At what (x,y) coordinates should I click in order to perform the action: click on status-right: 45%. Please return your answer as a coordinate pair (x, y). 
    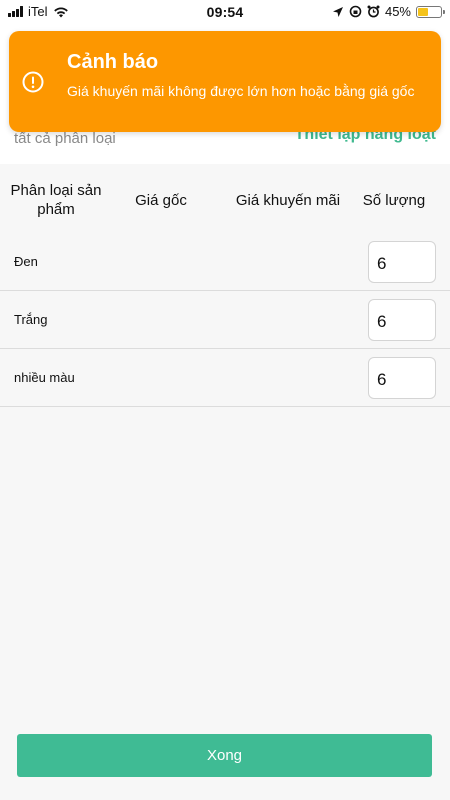
    Looking at the image, I should click on (388, 11).